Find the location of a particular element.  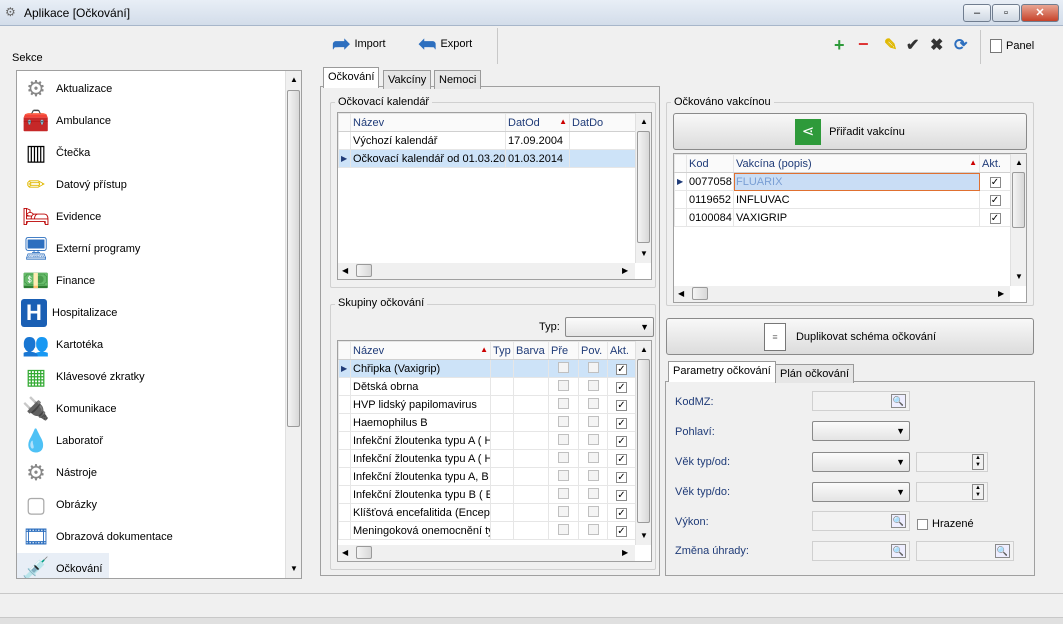

vykon-field: 🔍 is located at coordinates (861, 521).